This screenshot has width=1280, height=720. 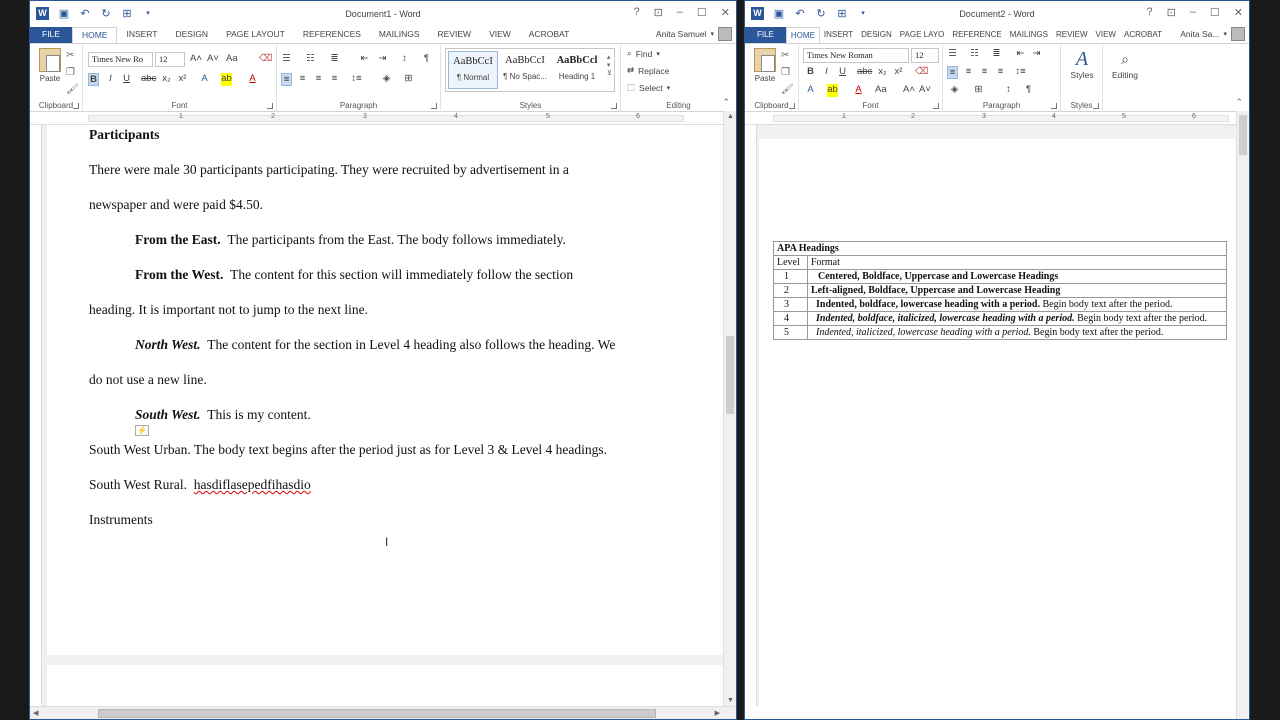 What do you see at coordinates (996, 54) in the screenshot?
I see `multilevel-list-icon: ≣` at bounding box center [996, 54].